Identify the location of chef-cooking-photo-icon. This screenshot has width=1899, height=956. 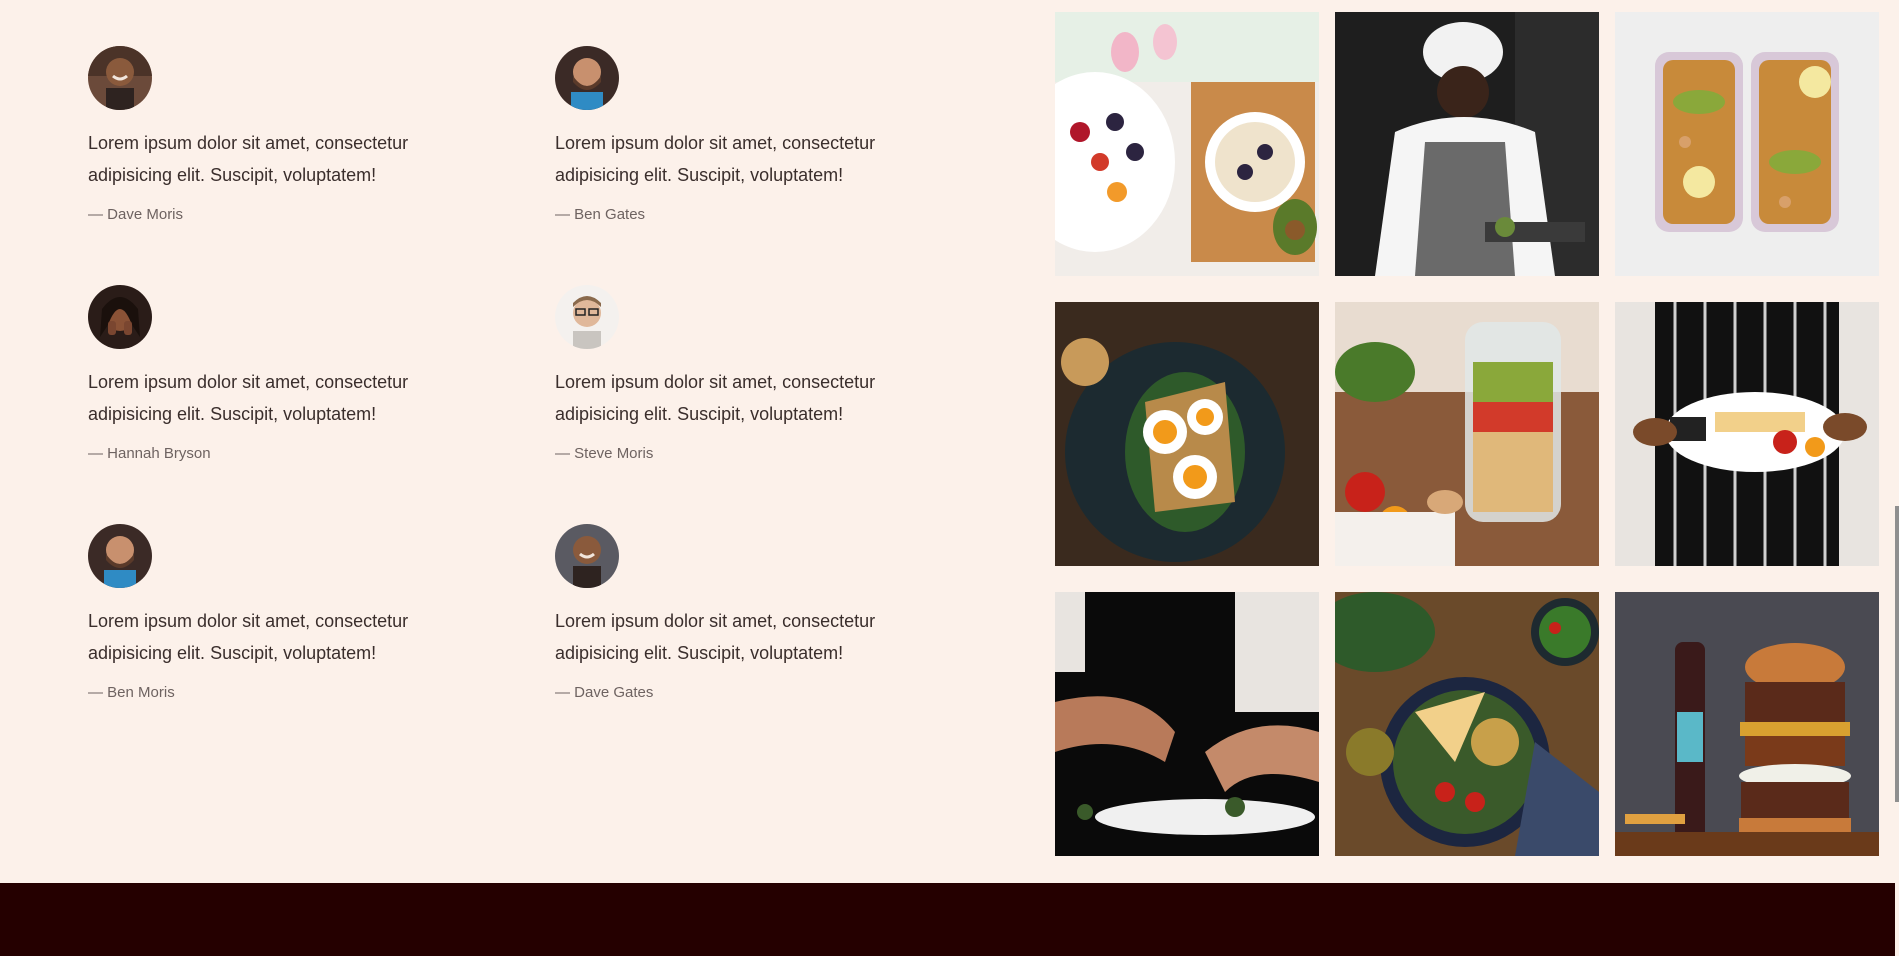
(1467, 144).